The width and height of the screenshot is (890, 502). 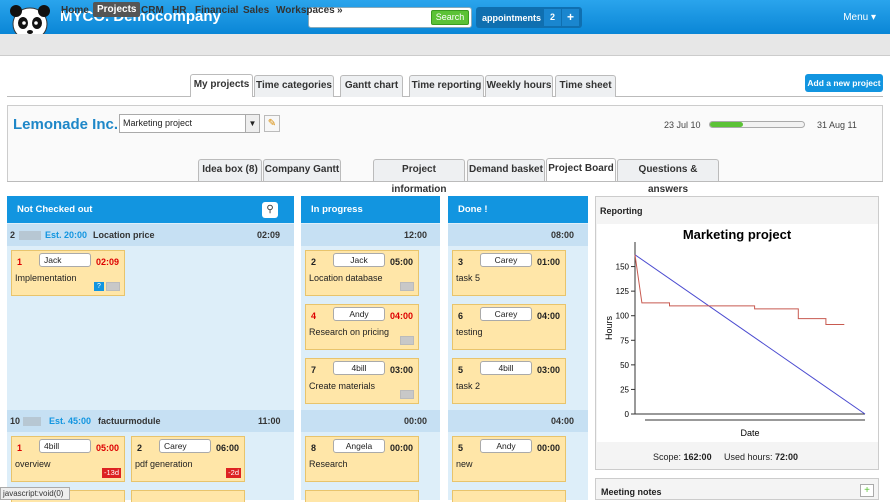 I want to click on tab-idea-box: Idea box (8), so click(x=230, y=170).